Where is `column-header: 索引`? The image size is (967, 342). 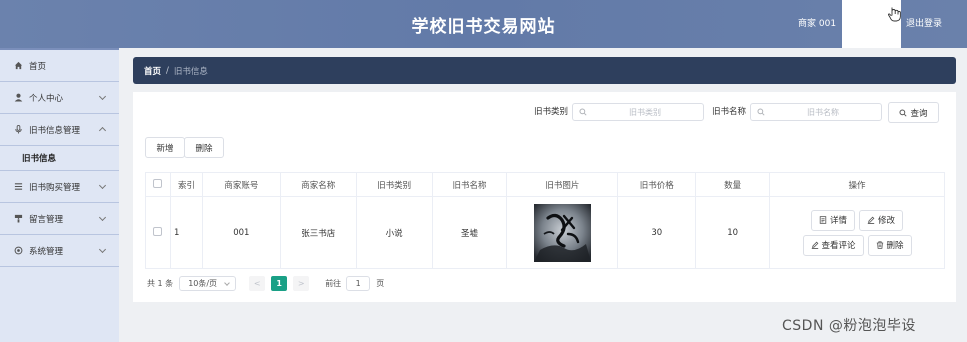 column-header: 索引 is located at coordinates (186, 184).